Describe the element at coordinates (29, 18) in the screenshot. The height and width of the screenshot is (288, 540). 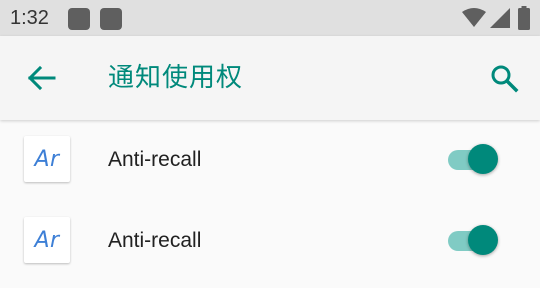
I see `status-time: 1:32` at that location.